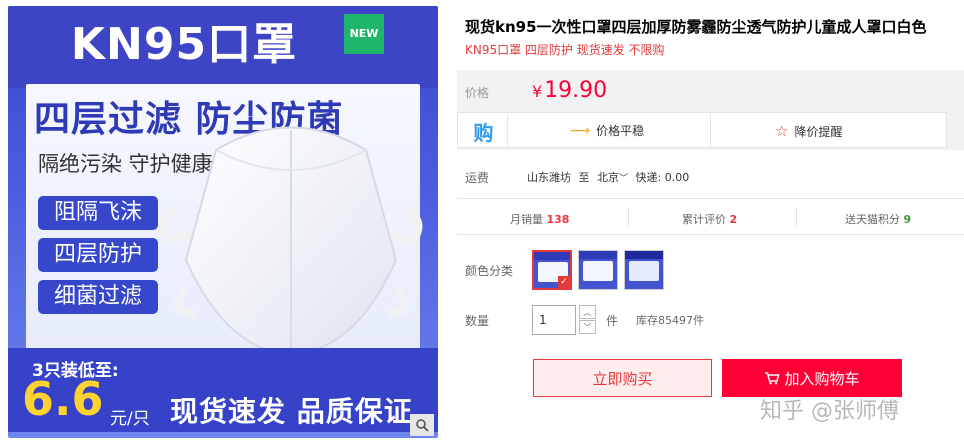  I want to click on price-trend-label: 价格平稳, so click(620, 131).